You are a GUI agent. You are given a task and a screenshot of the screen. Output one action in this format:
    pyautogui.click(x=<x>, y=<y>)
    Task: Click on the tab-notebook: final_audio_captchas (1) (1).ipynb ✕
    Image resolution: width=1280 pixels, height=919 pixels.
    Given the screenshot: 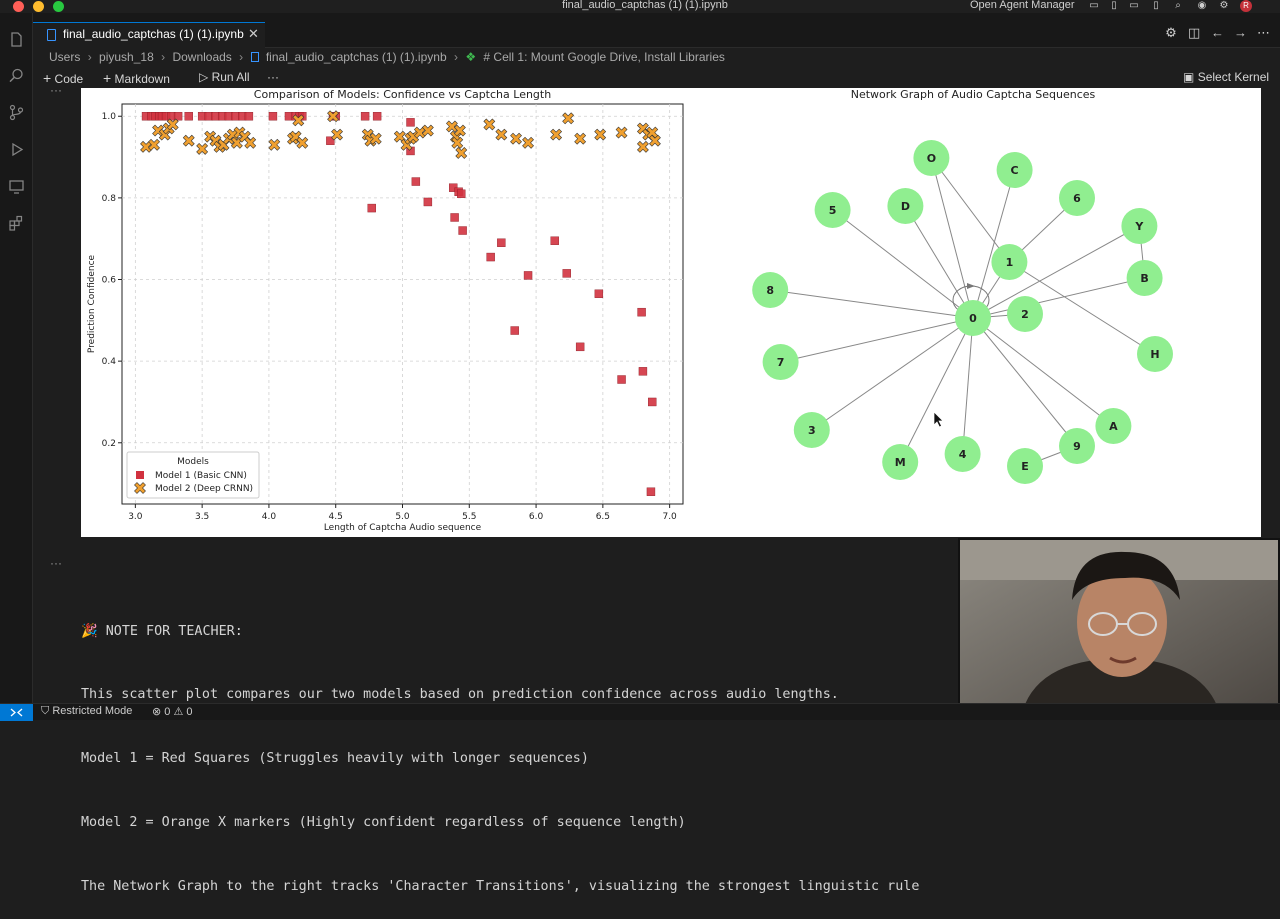 What is the action you would take?
    pyautogui.click(x=149, y=35)
    